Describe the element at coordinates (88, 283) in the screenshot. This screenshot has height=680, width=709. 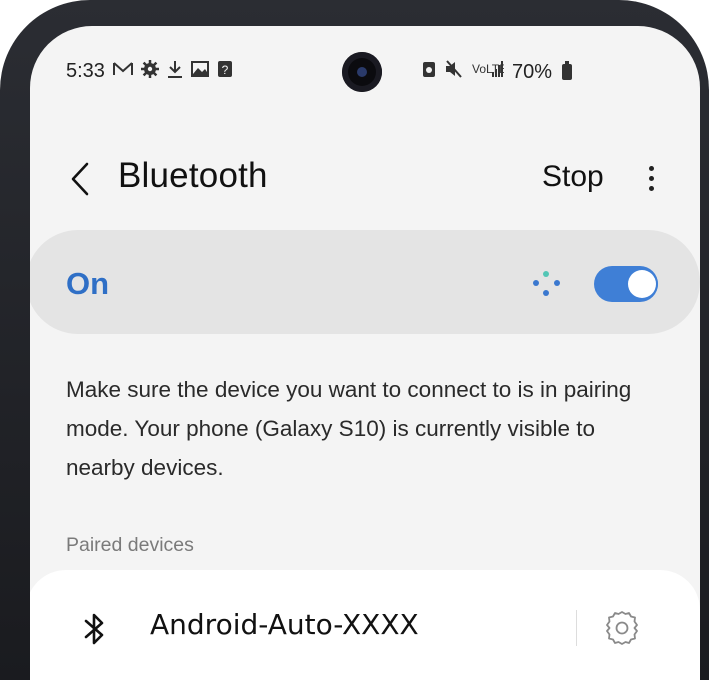
I see `toggle-label: On` at that location.